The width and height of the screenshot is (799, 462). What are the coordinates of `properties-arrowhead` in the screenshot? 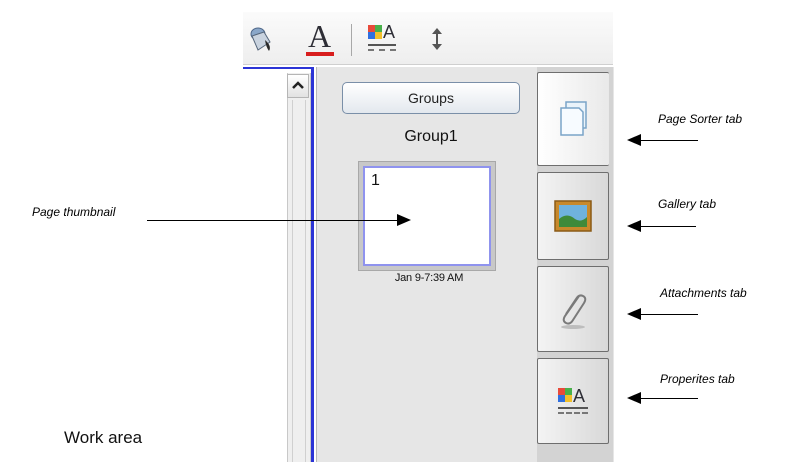 It's located at (634, 398).